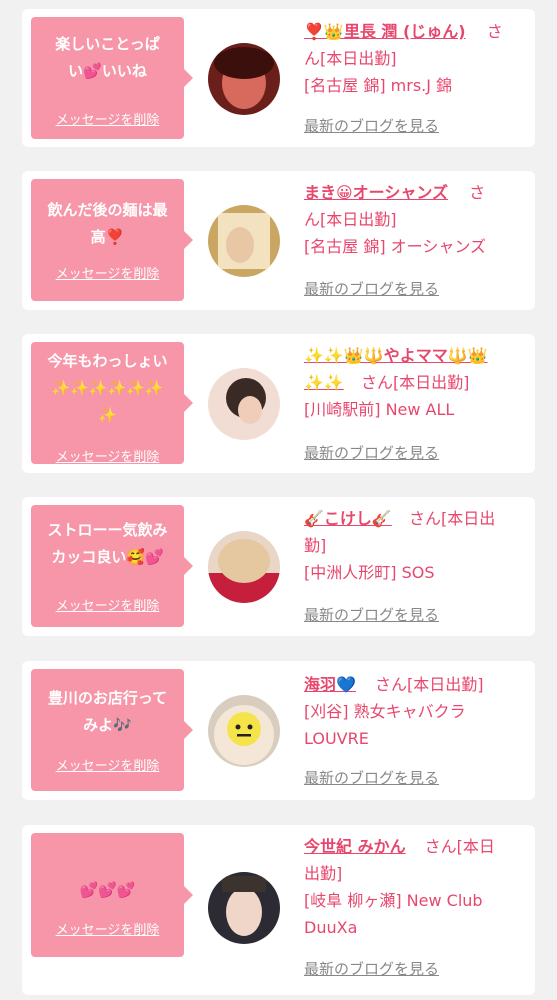  What do you see at coordinates (107, 711) in the screenshot?
I see `message-text: 豊川のお店行って みよ🎶` at bounding box center [107, 711].